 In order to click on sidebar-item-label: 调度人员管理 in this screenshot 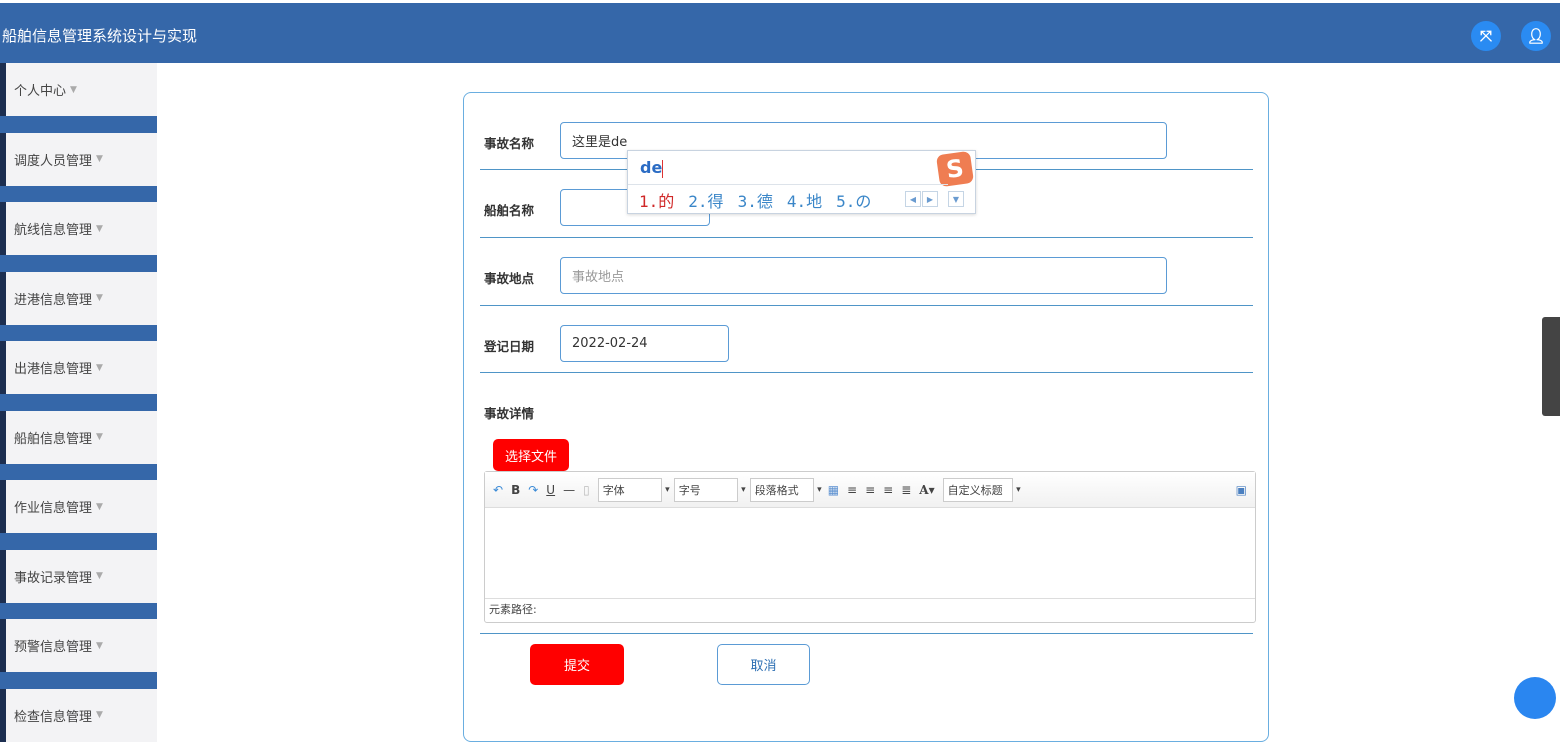, I will do `click(53, 161)`.